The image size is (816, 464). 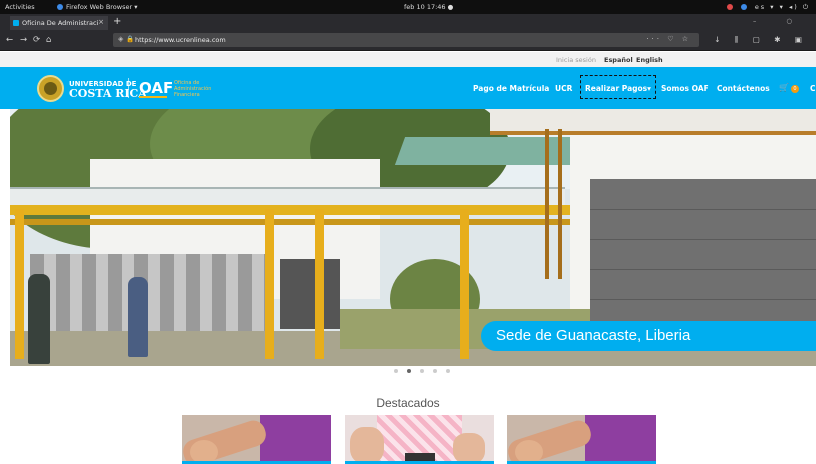 I want to click on browser-tab: Oficina De Administraci ×, so click(x=59, y=23).